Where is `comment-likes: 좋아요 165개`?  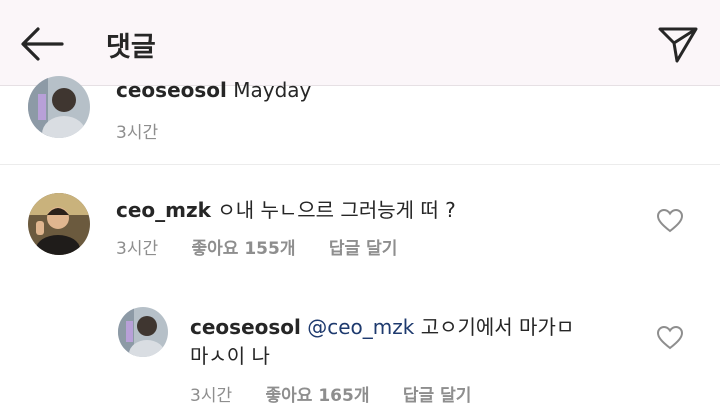 comment-likes: 좋아요 165개 is located at coordinates (318, 396).